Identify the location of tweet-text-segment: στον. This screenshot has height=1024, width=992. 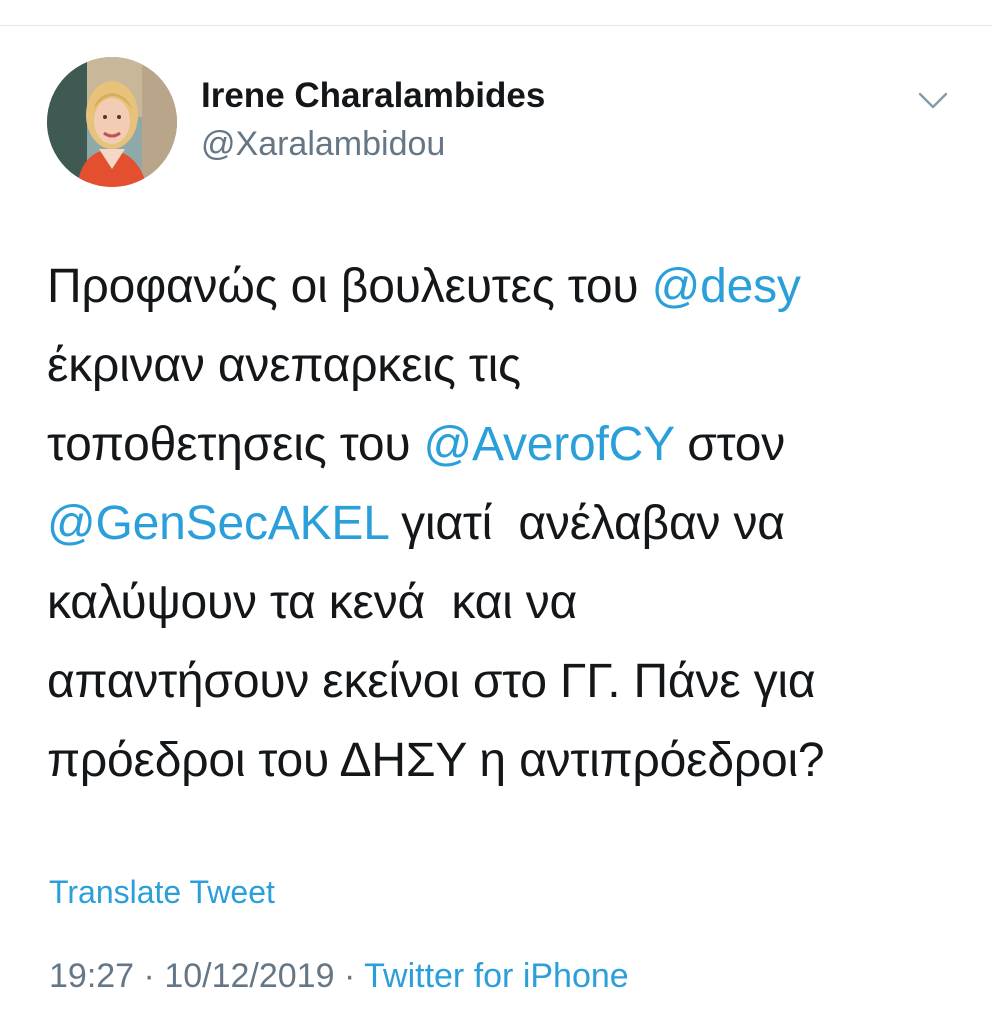
(730, 444).